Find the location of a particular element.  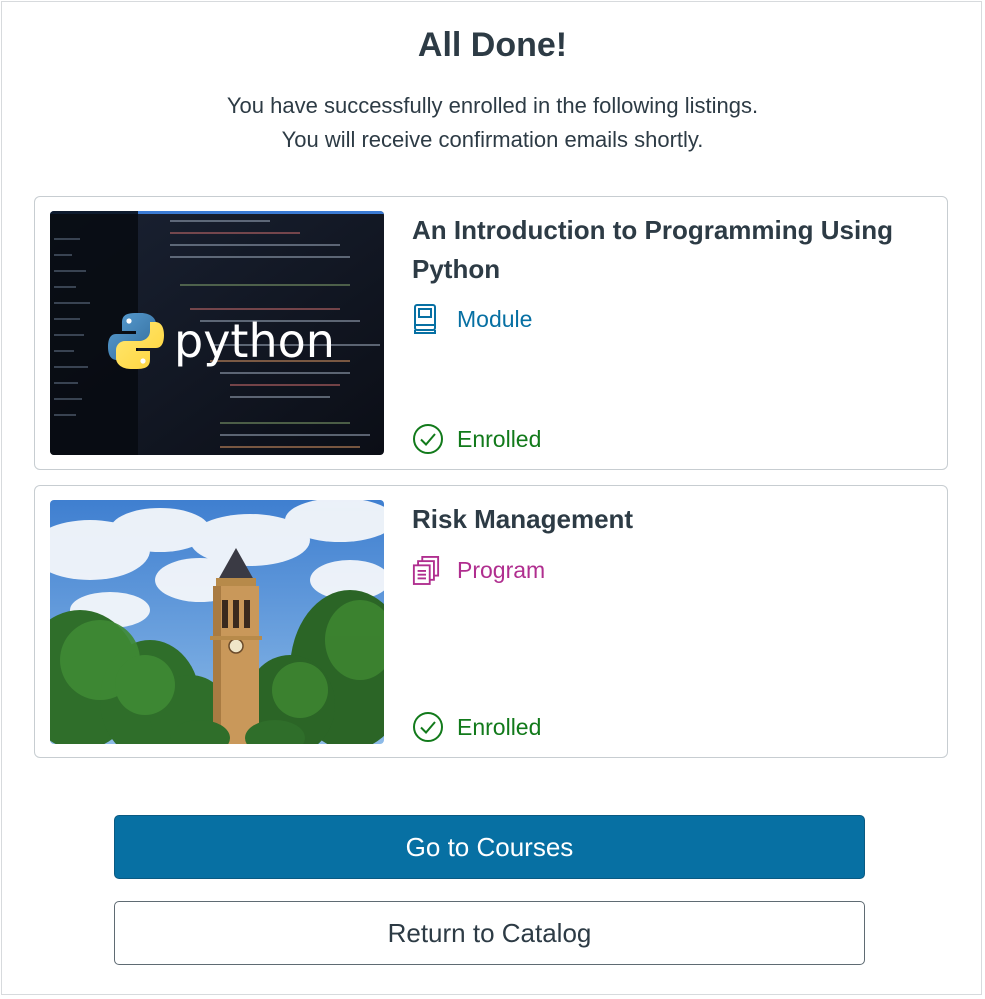

go-to-courses-button: Go to Courses is located at coordinates (489, 847).